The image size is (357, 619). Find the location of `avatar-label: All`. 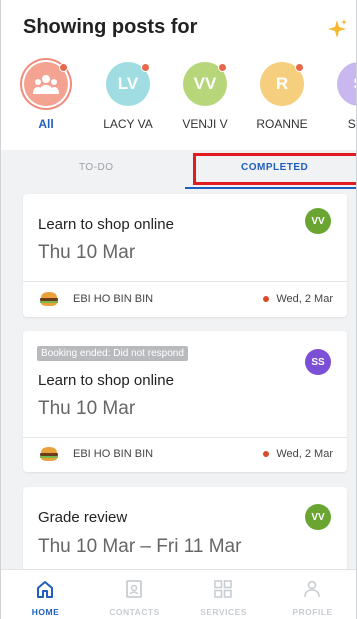

avatar-label: All is located at coordinates (46, 124).